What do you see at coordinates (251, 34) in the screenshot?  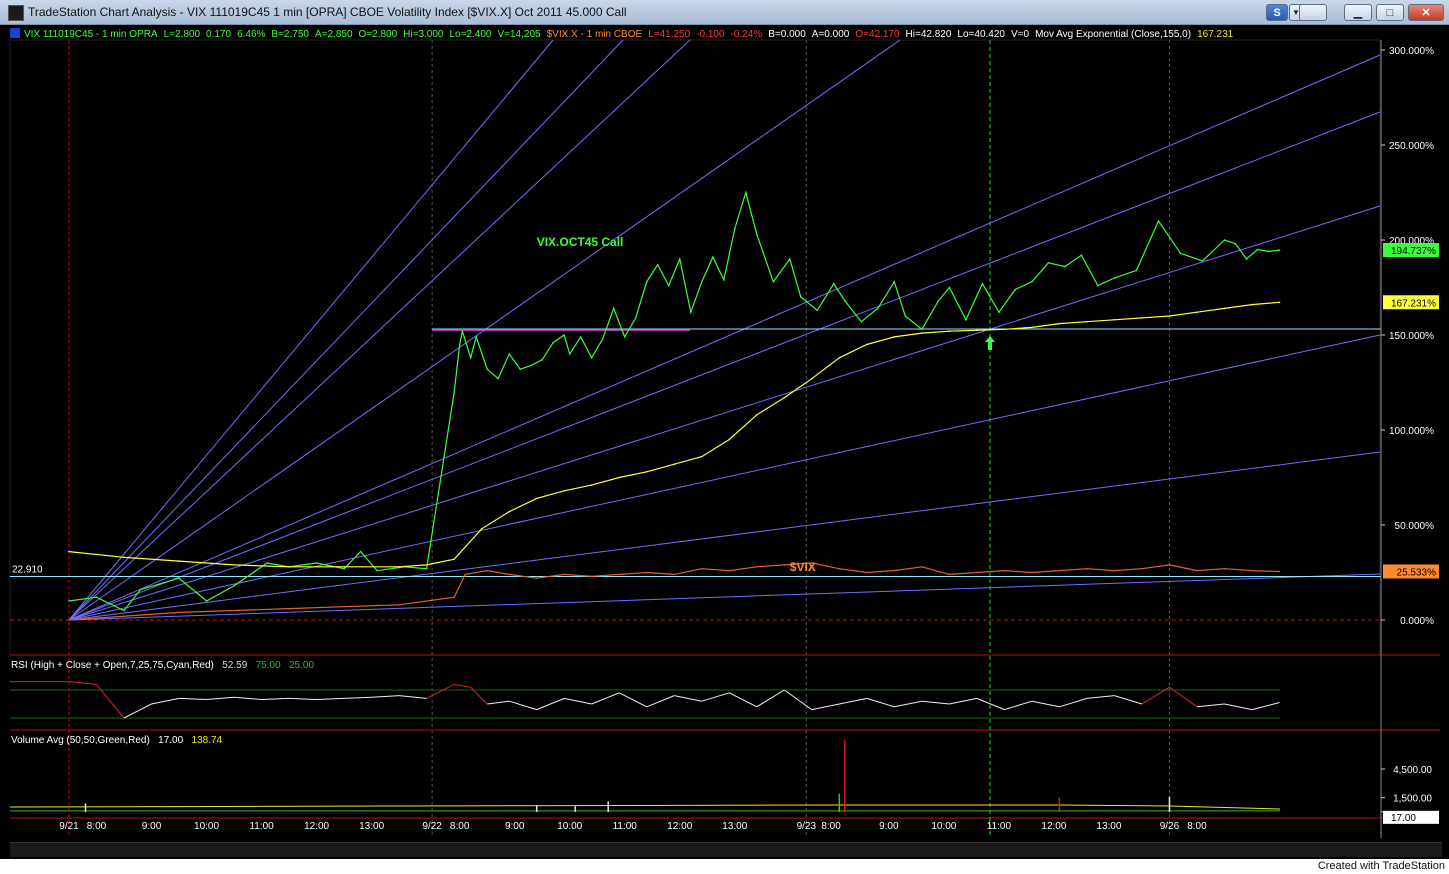 I see `header-sym1-pct: 6.46%` at bounding box center [251, 34].